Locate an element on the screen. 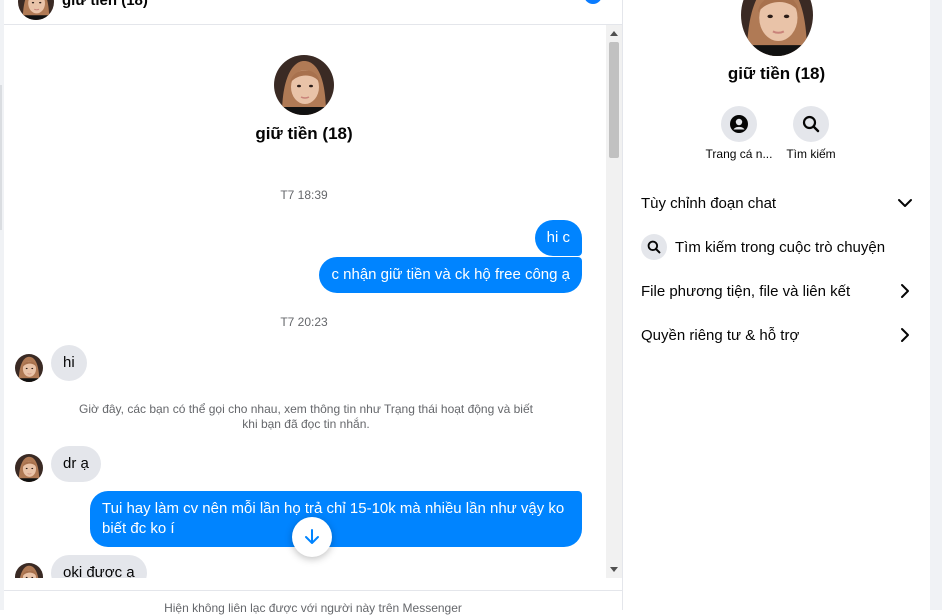 This screenshot has width=942, height=615. message-incoming: dr ạ is located at coordinates (76, 464).